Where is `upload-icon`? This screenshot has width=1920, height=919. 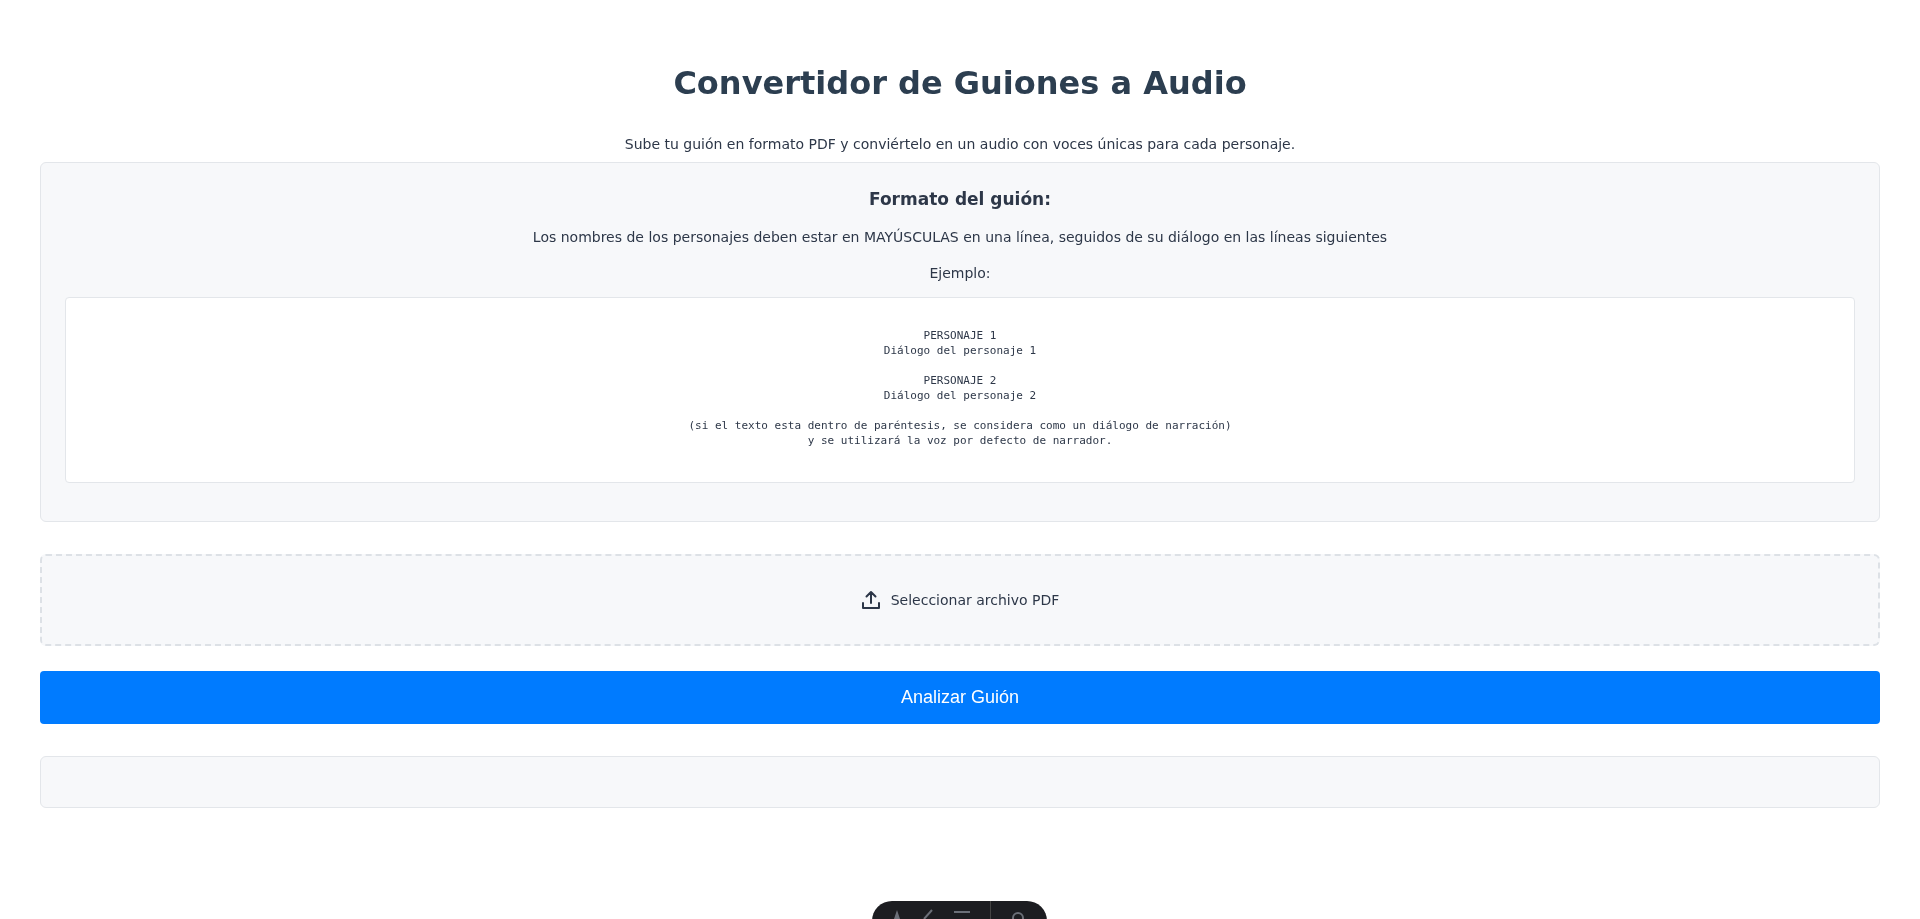
upload-icon is located at coordinates (870, 600).